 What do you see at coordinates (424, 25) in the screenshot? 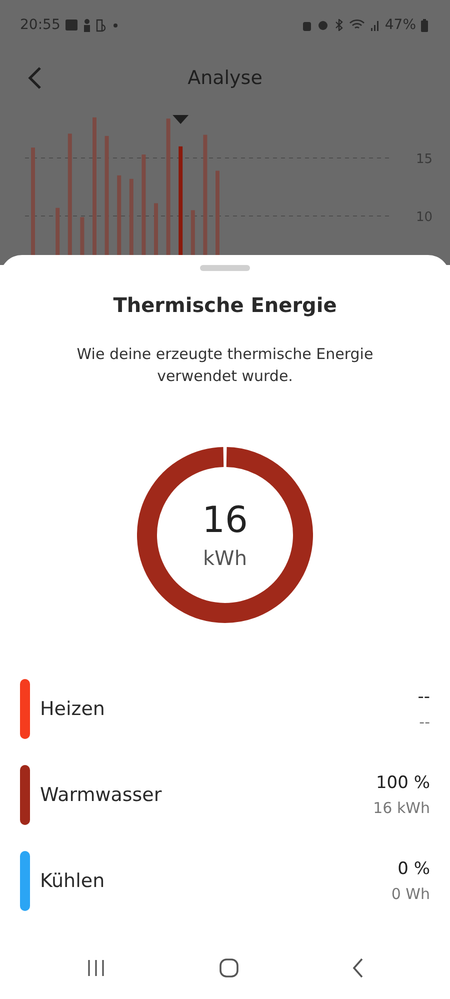
I see `battery-icon` at bounding box center [424, 25].